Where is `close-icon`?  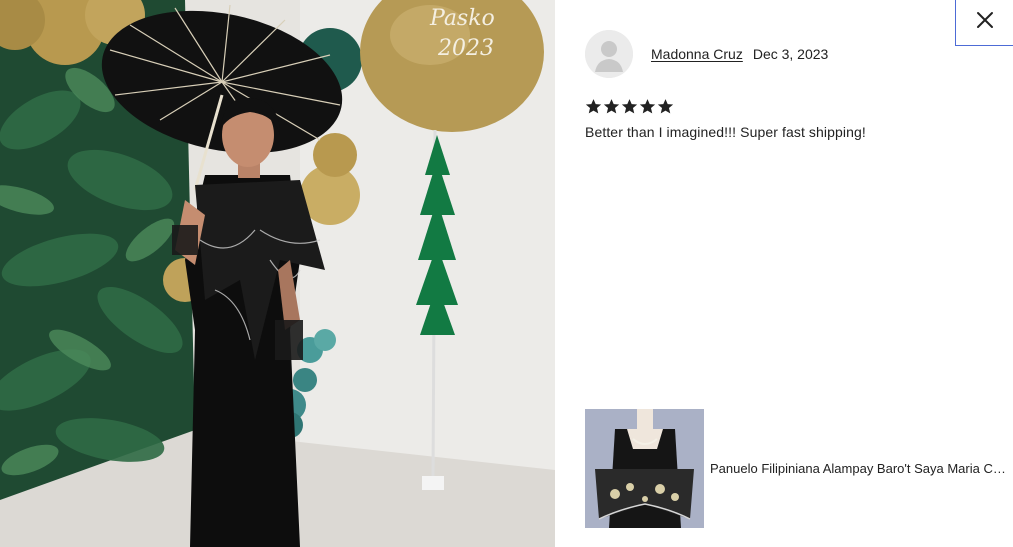 close-icon is located at coordinates (985, 22).